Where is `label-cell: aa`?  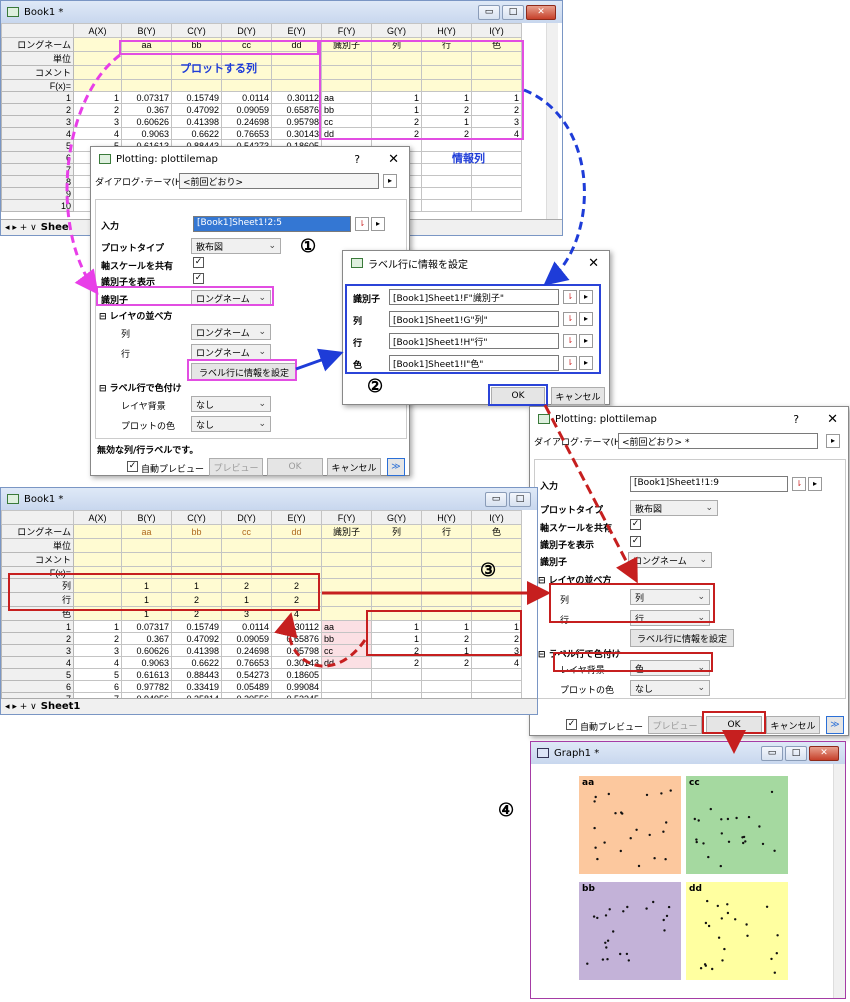 label-cell: aa is located at coordinates (146, 531).